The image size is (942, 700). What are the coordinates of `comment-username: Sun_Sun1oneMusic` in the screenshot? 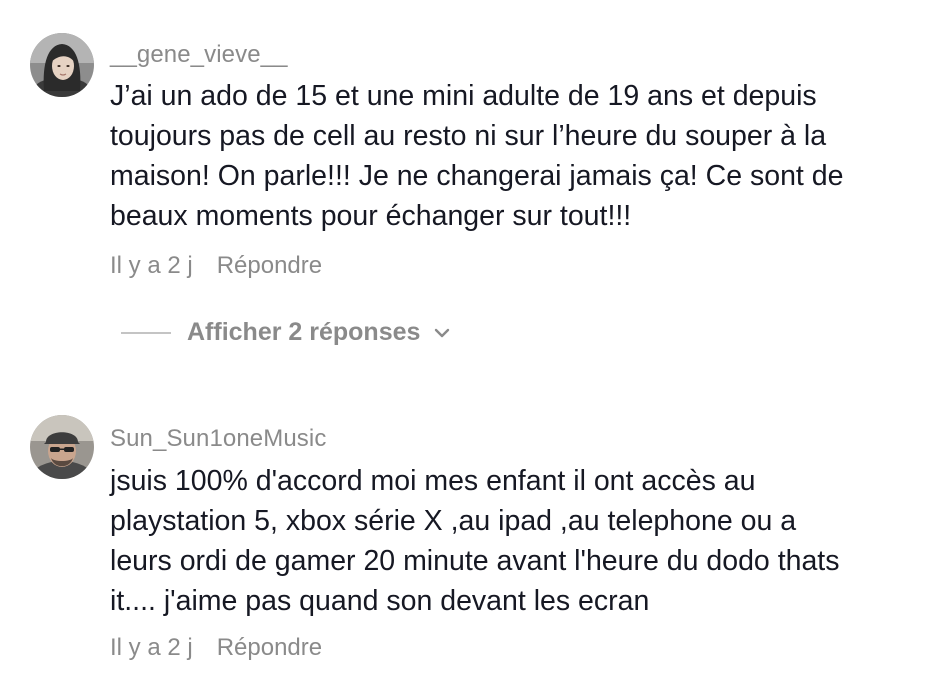 It's located at (218, 439).